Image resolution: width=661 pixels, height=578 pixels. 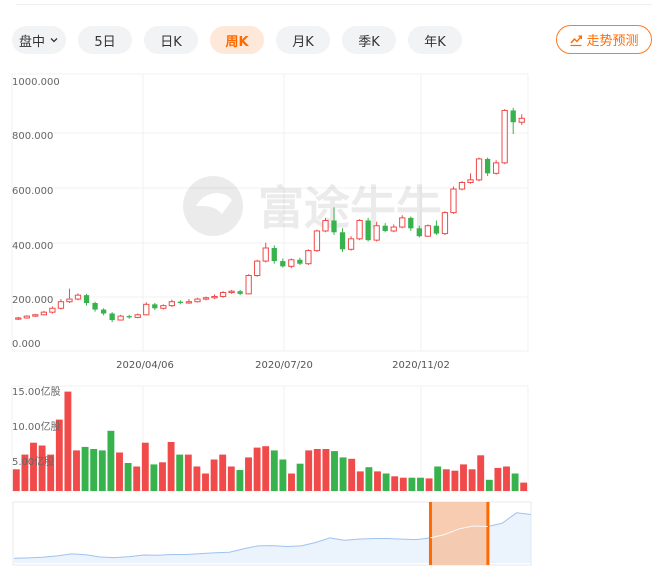 What do you see at coordinates (350, 208) in the screenshot?
I see `watermark-text: 富途牛牛` at bounding box center [350, 208].